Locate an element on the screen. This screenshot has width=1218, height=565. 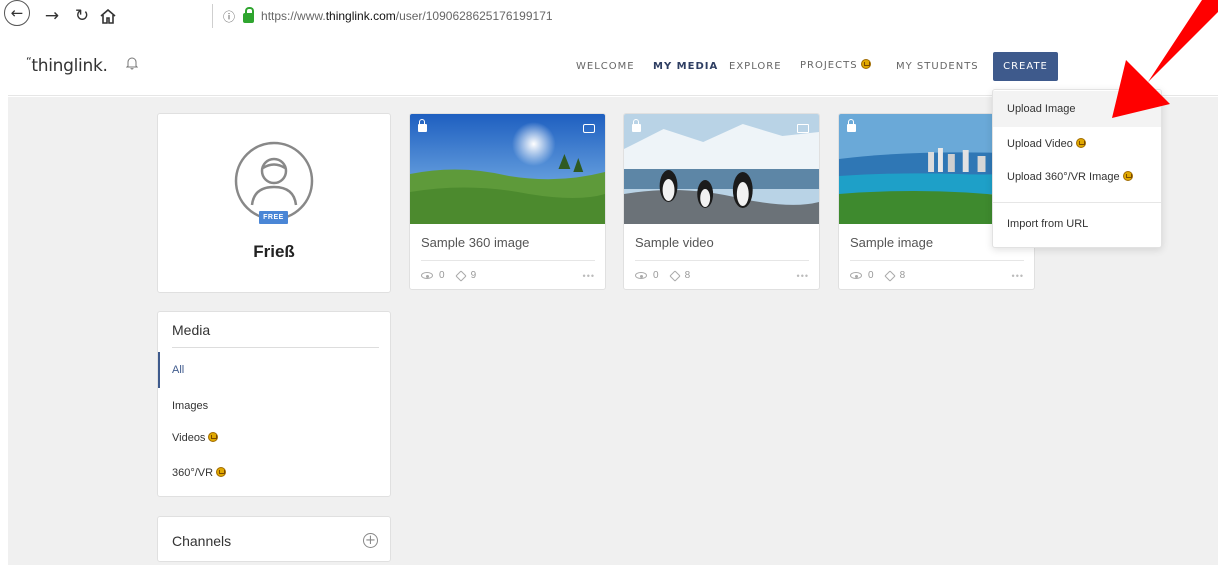
free-plan-badge: FREE is located at coordinates (273, 217).